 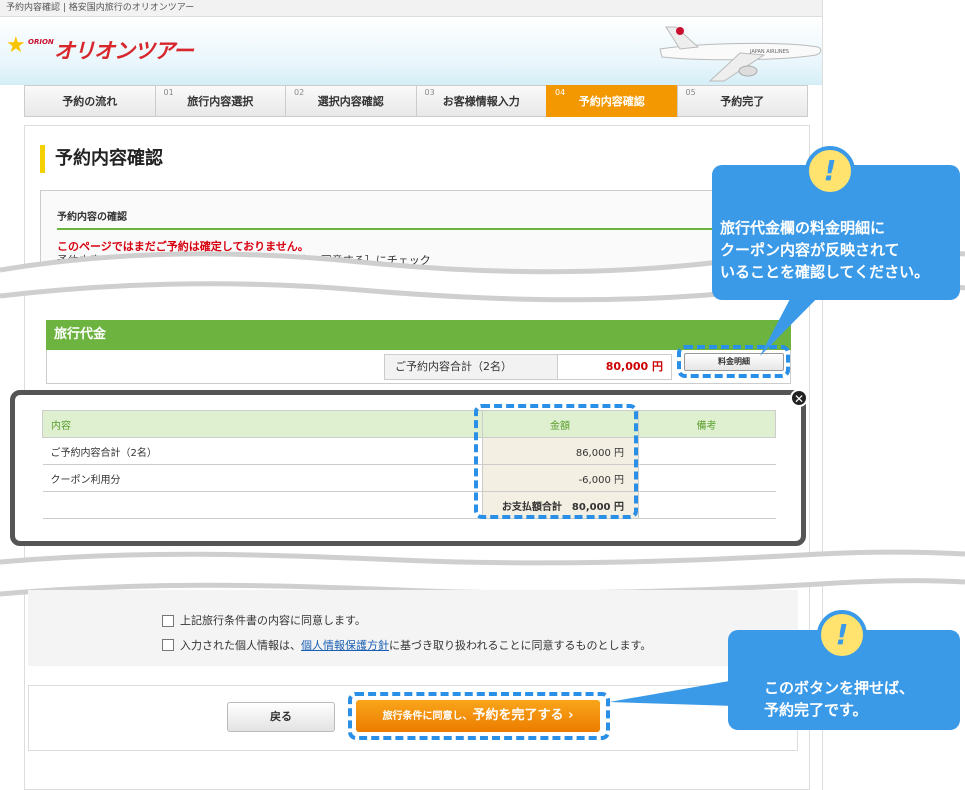 What do you see at coordinates (101, 159) in the screenshot?
I see `page-title: 予約内容確認` at bounding box center [101, 159].